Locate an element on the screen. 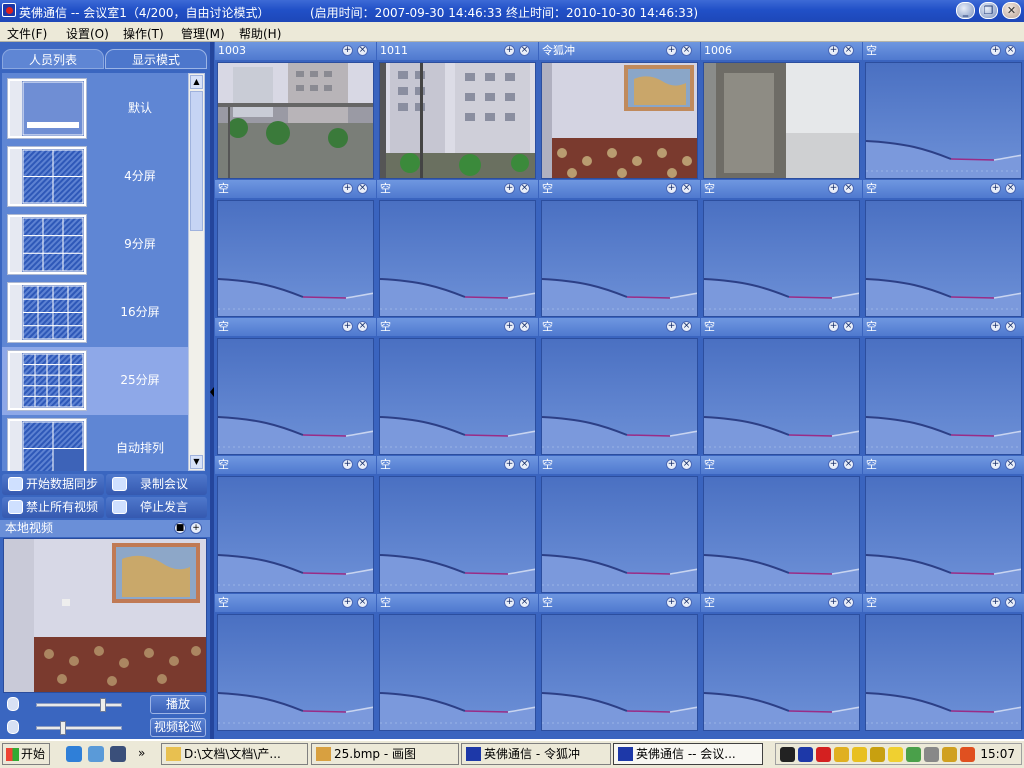 This screenshot has height=768, width=1024. volume-icon is located at coordinates (967, 754).